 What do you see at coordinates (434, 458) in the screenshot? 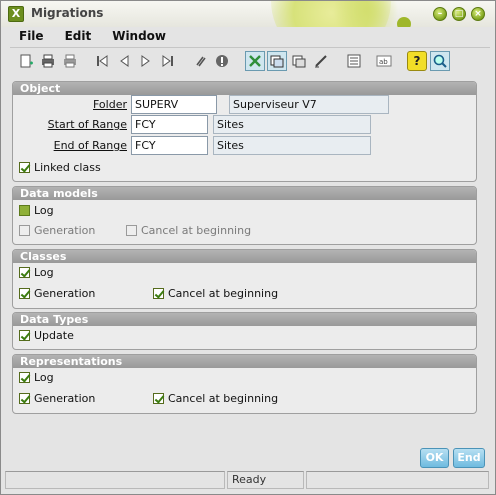
I see `ok-button: OK` at bounding box center [434, 458].